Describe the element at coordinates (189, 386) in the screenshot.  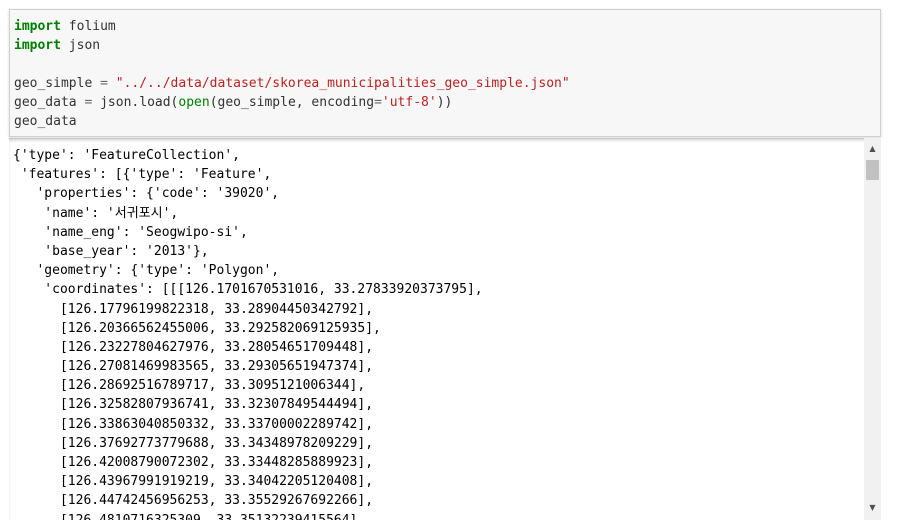
I see `output-line: [126.28692516789717, 33.3095121006344],` at that location.